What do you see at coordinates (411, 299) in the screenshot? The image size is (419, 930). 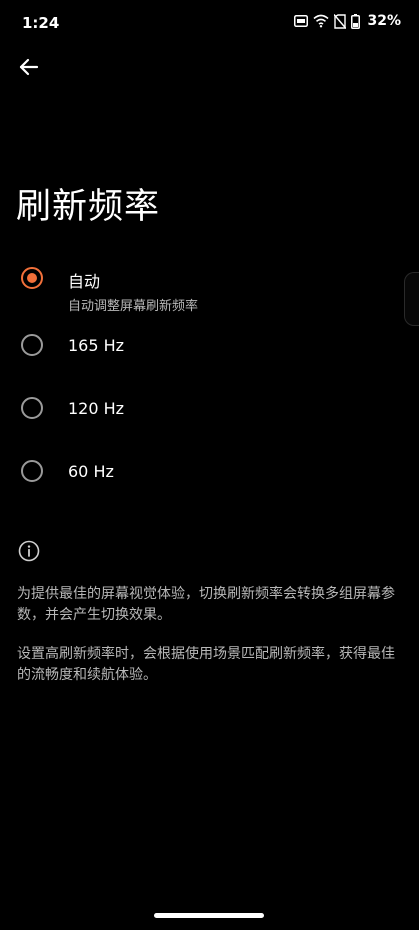 I see `side-panel-handle` at bounding box center [411, 299].